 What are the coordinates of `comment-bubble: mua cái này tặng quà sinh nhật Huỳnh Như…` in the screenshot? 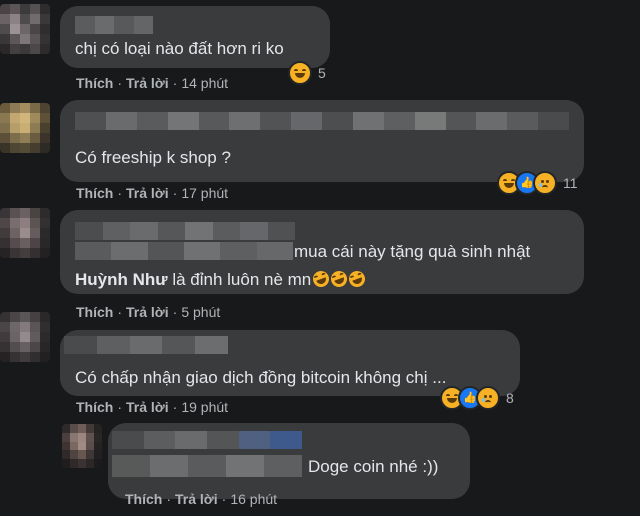 It's located at (322, 252).